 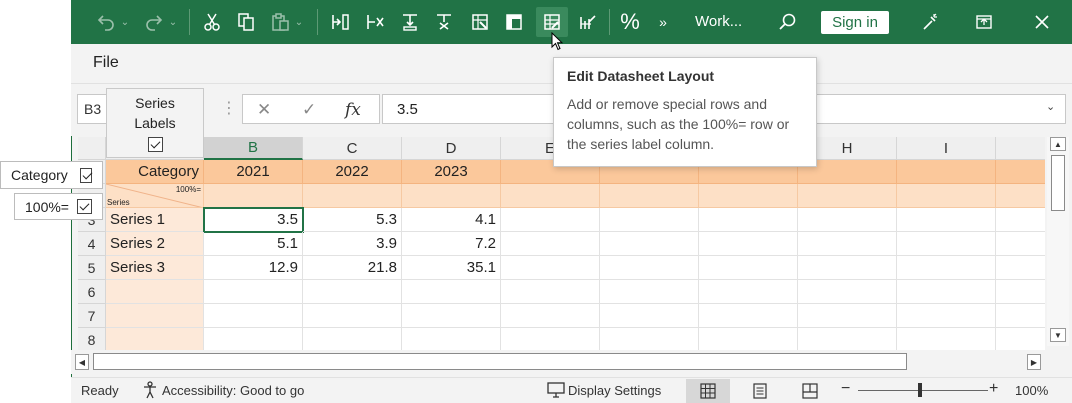 I want to click on scroll-right-icon: ▶, so click(x=1034, y=362).